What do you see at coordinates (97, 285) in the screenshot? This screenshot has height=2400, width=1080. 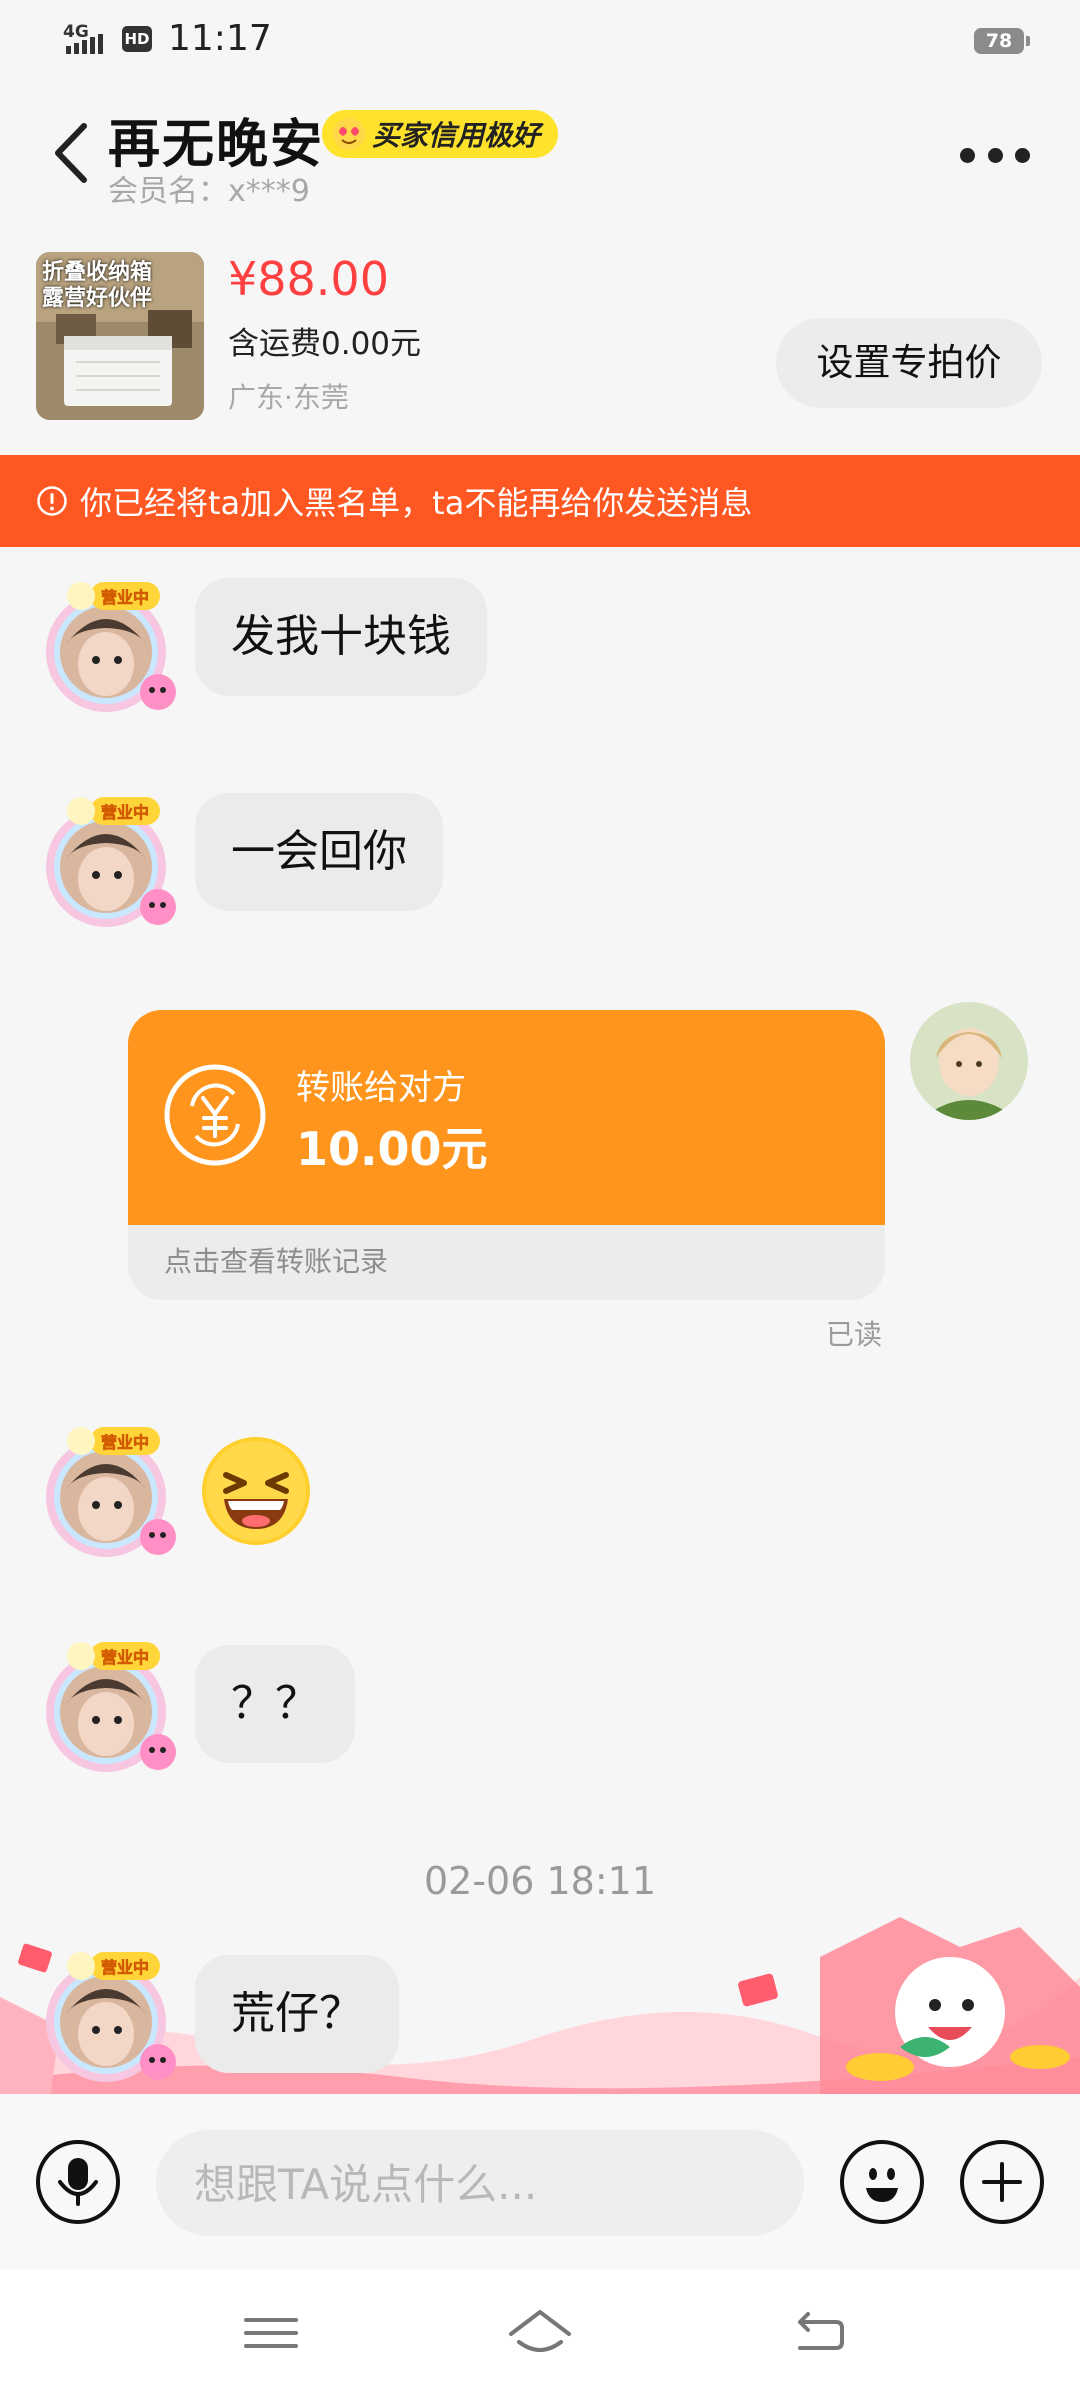 I see `thumbnail-caption: 折叠收纳箱 露营好伙伴` at bounding box center [97, 285].